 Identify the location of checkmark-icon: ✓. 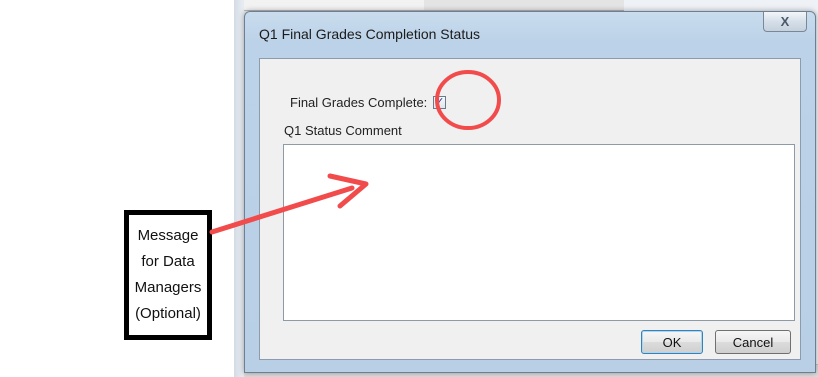
(440, 102).